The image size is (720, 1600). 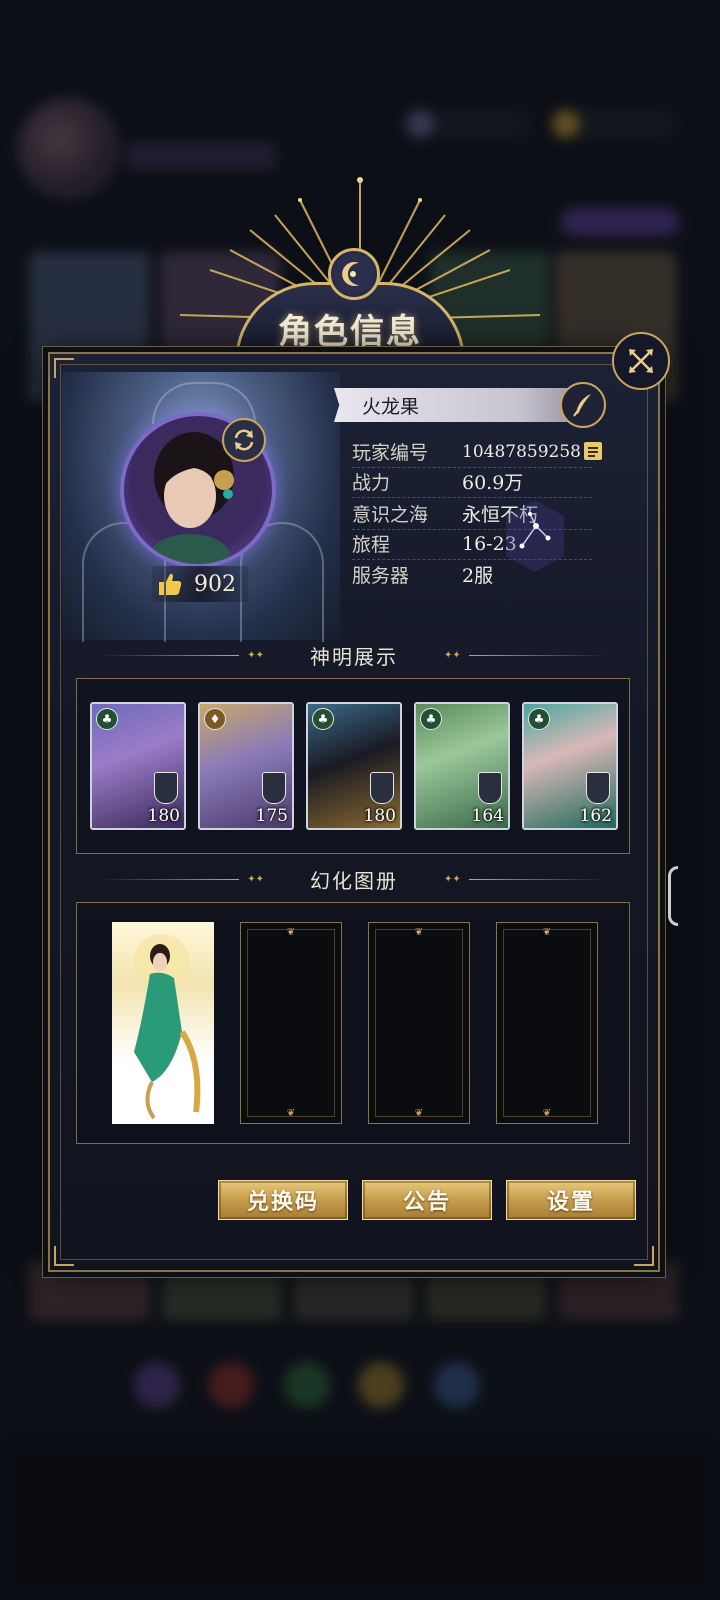 I want to click on player-name: 火龙果, so click(x=391, y=406).